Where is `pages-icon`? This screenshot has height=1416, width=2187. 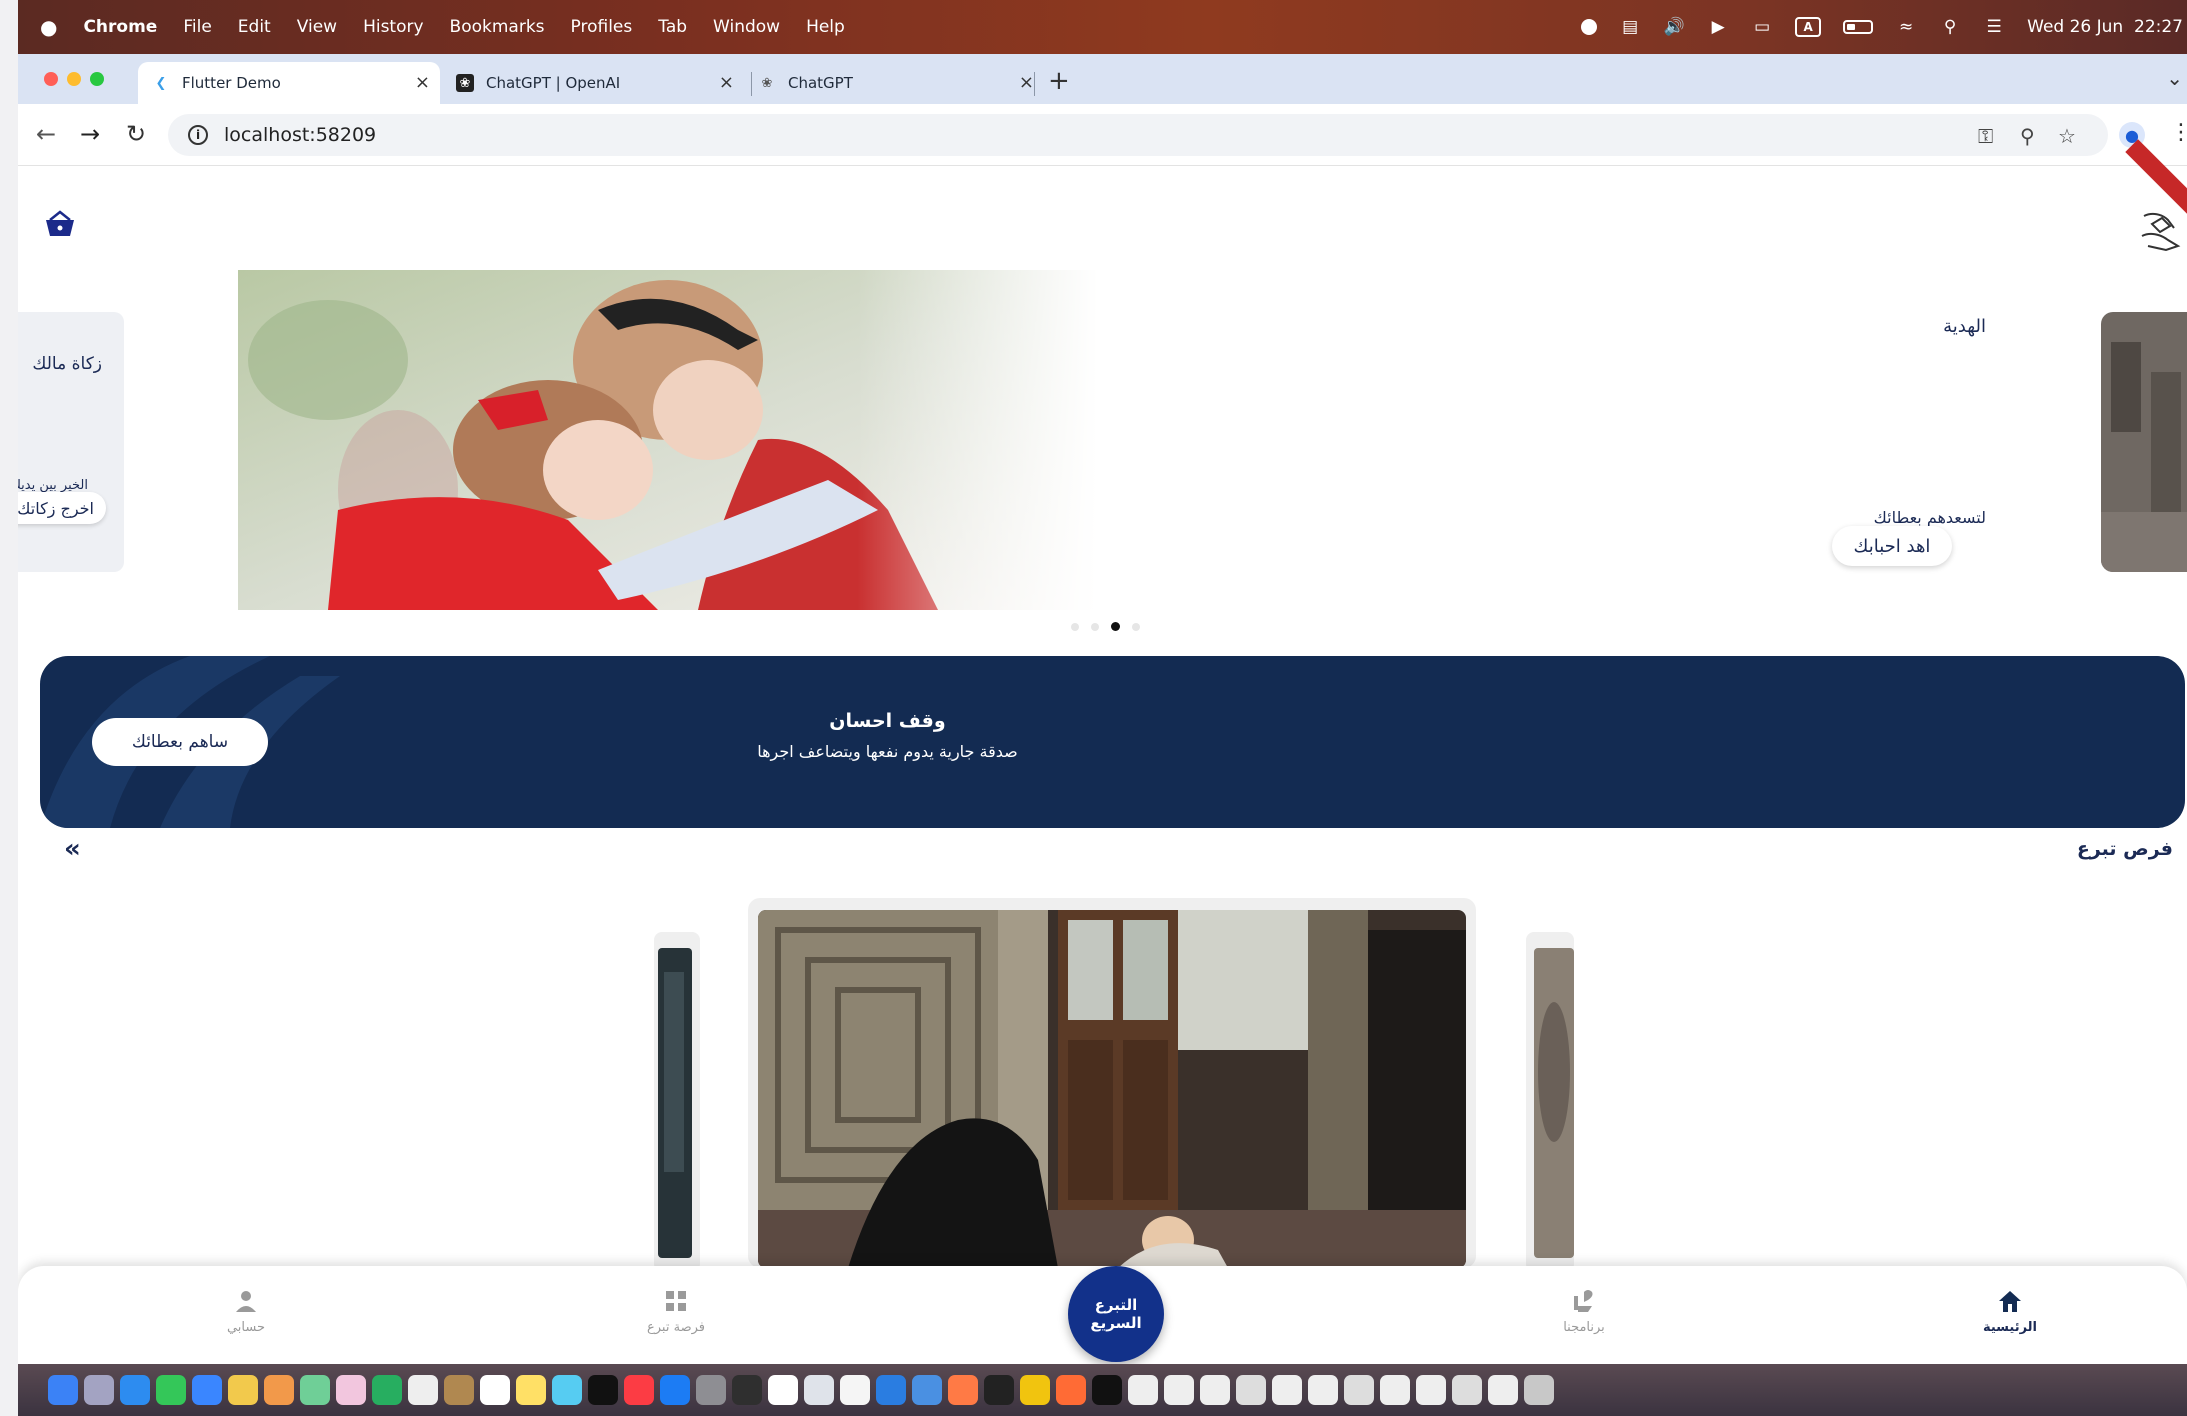 pages-icon is located at coordinates (783, 1390).